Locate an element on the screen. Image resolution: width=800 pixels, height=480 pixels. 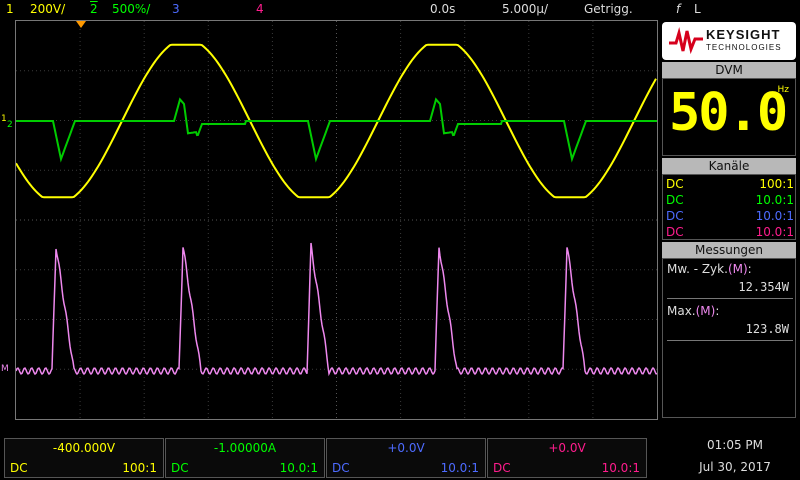
measurement-label: Max.(M): is located at coordinates (693, 311).